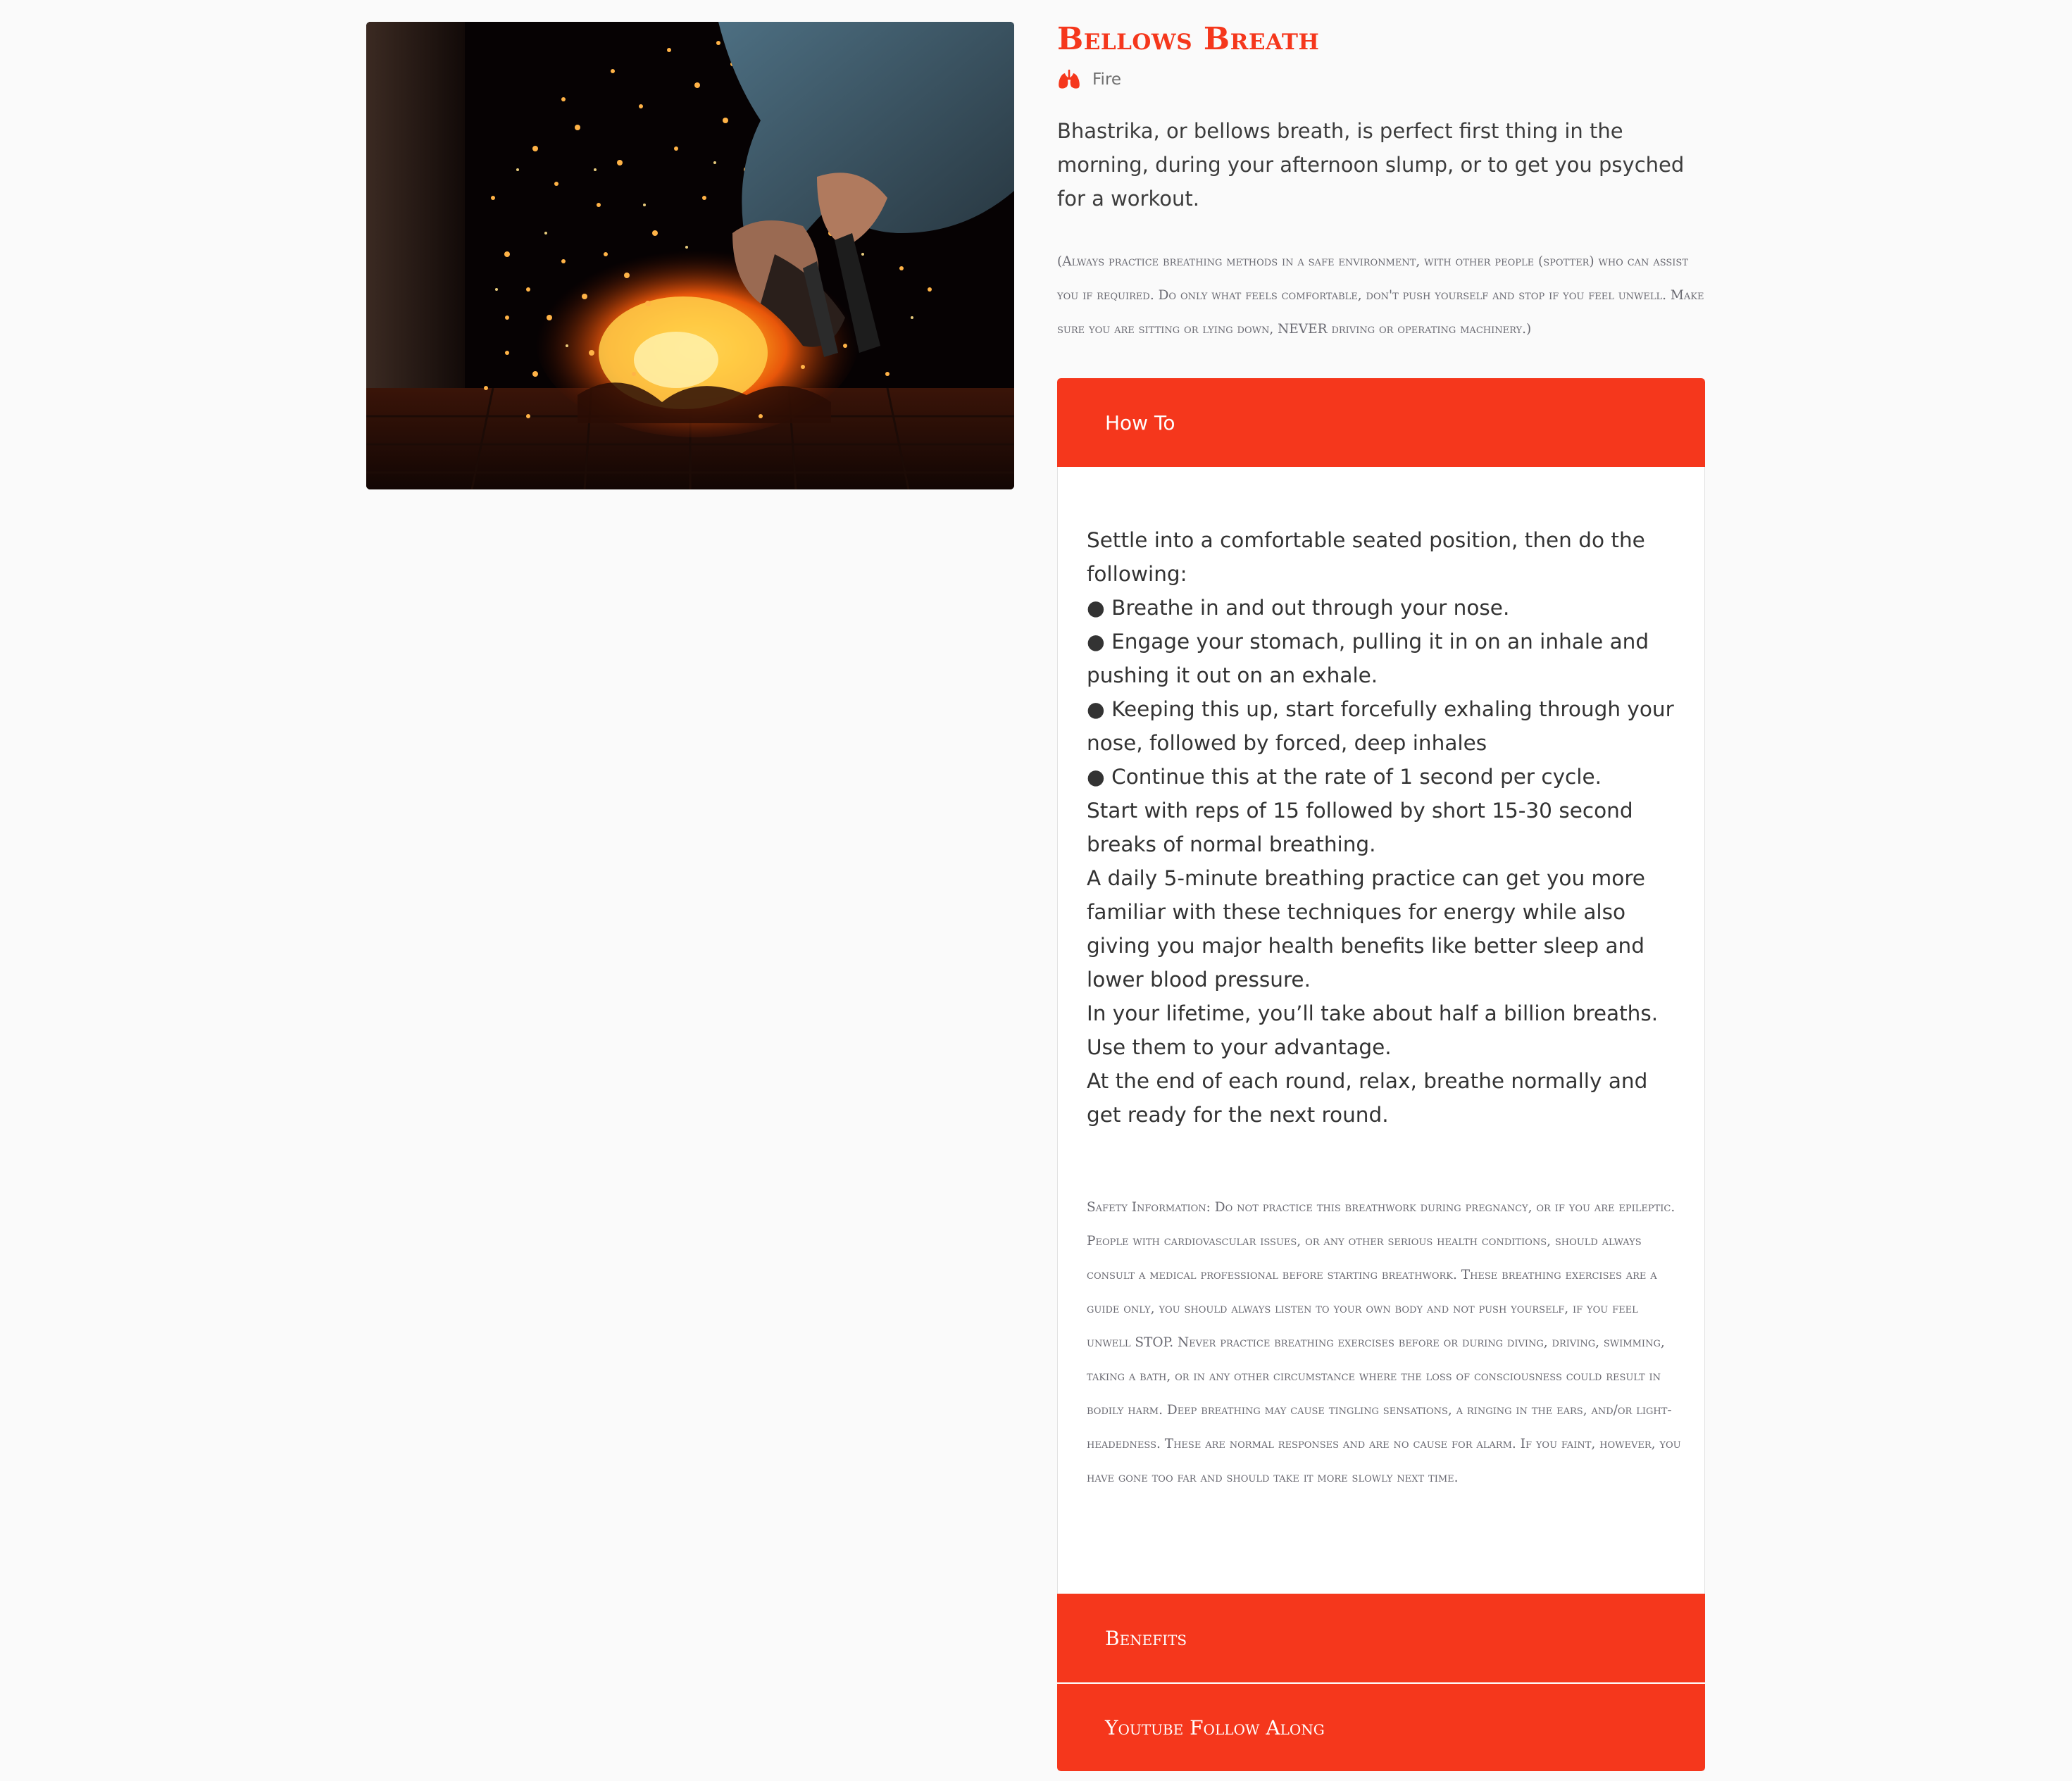 This screenshot has width=2072, height=1781. Describe the element at coordinates (1215, 1728) in the screenshot. I see `youtube-label: Youtube Follow Along` at that location.